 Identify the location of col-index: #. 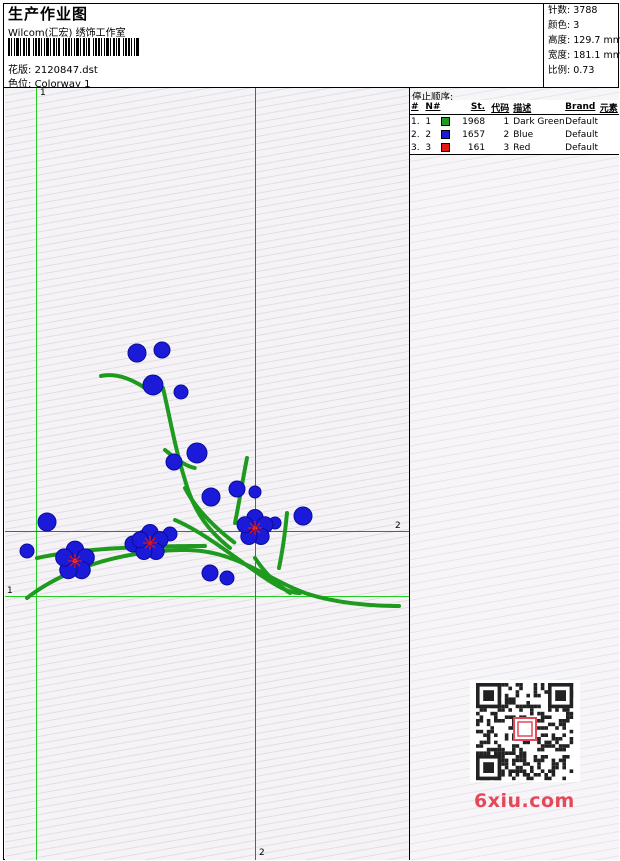
(415, 107).